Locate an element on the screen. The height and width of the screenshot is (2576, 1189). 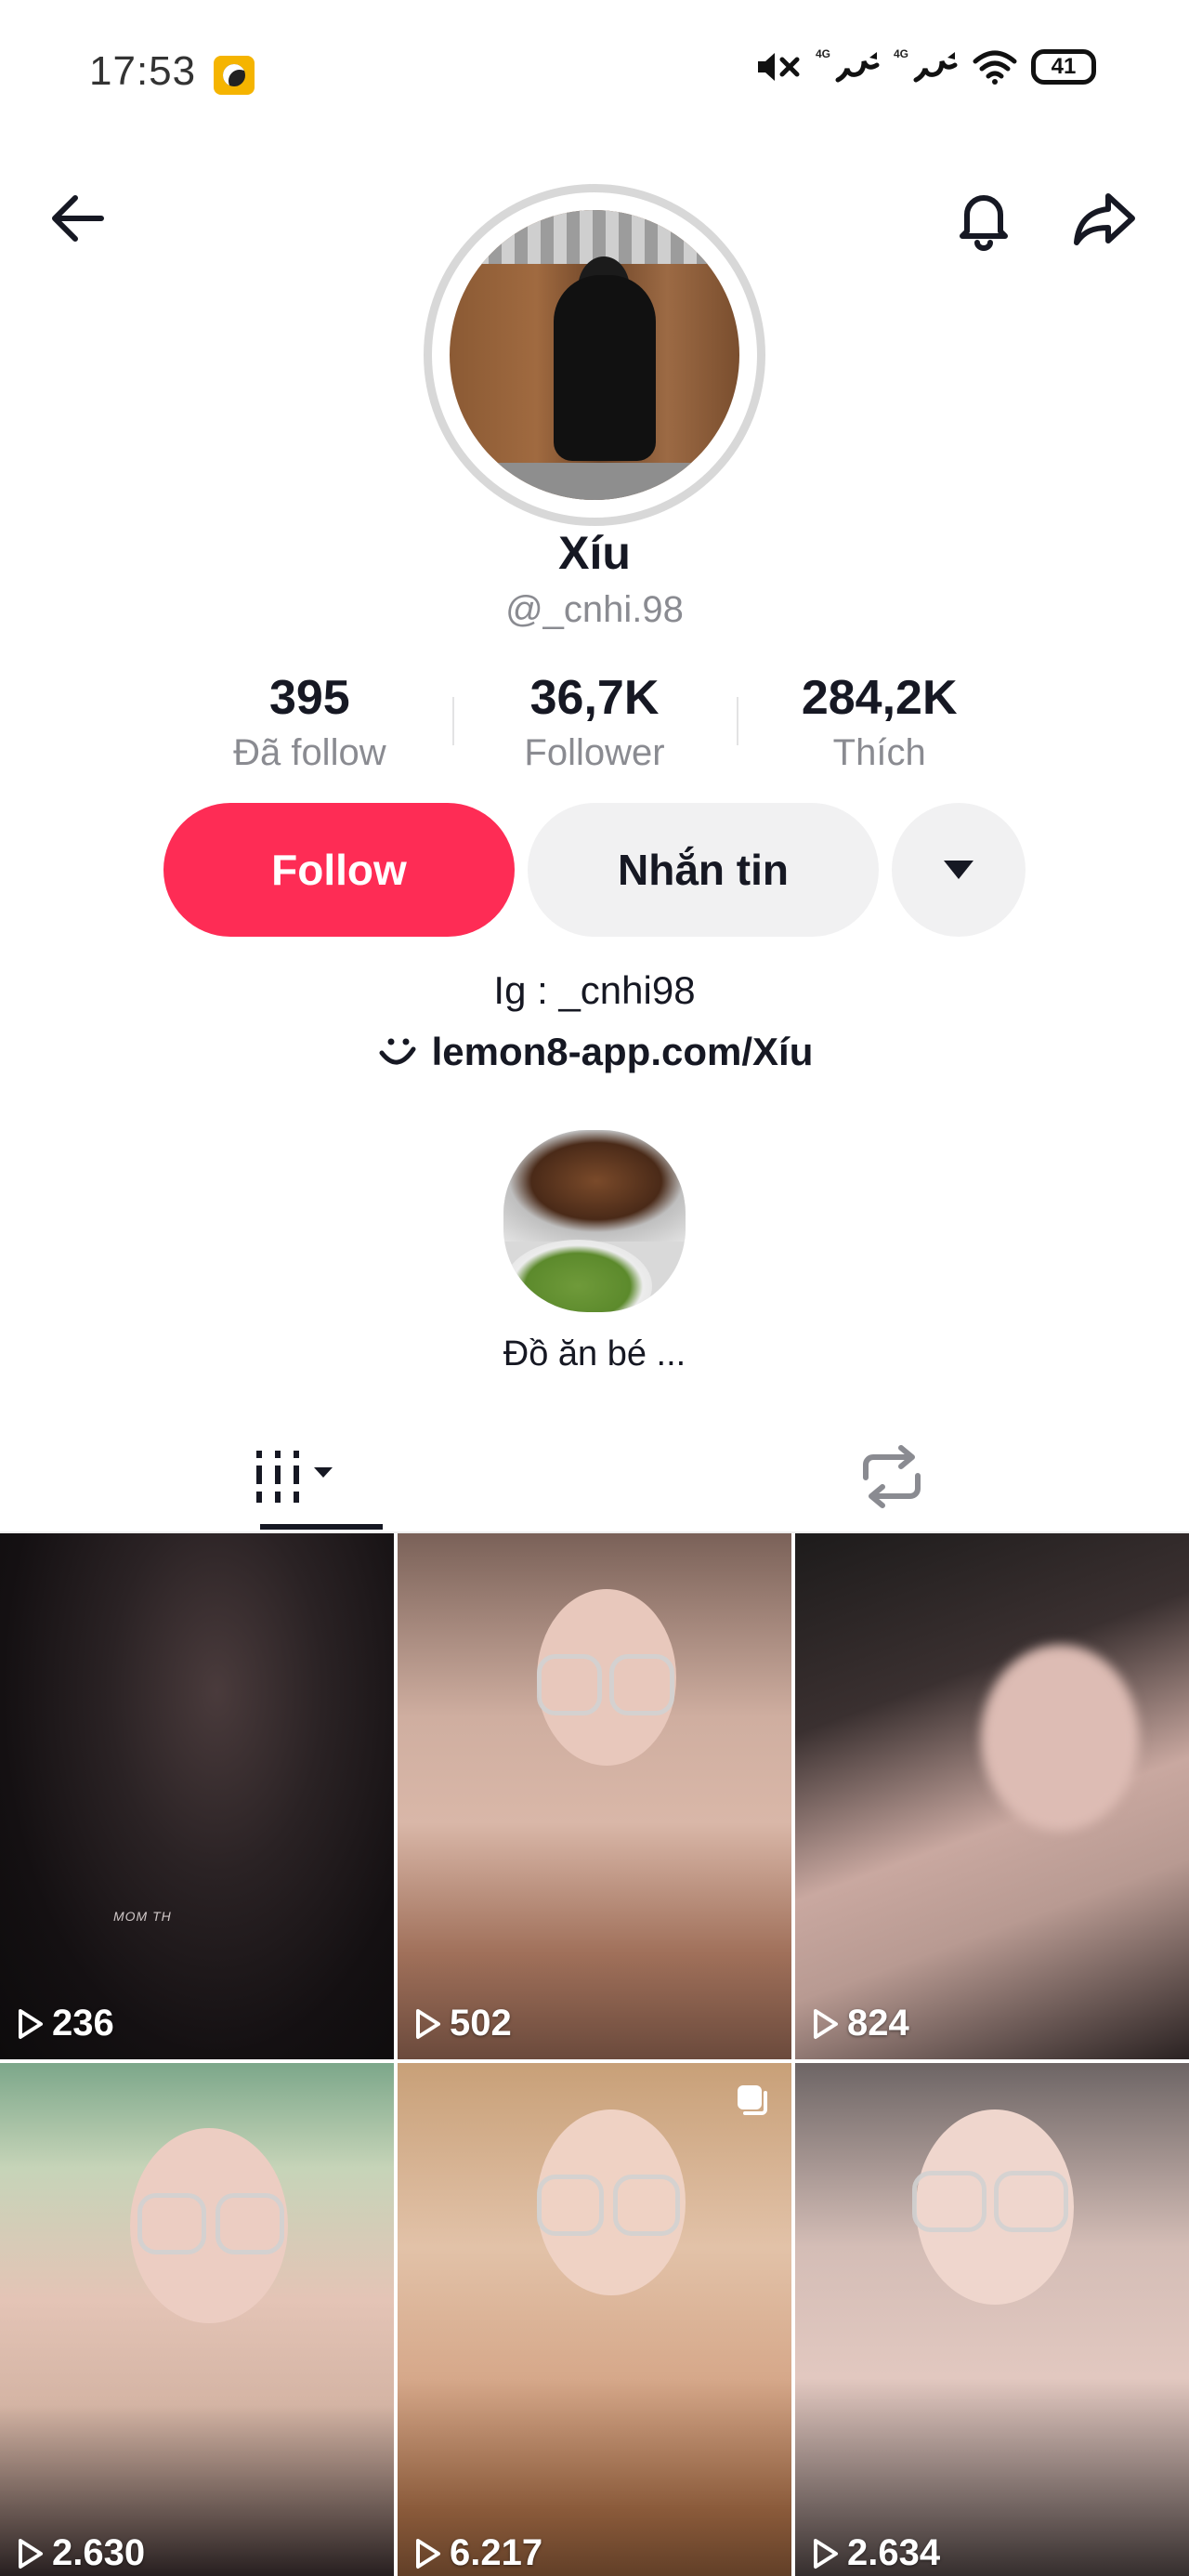
video-tile: 2.634 is located at coordinates (992, 2319).